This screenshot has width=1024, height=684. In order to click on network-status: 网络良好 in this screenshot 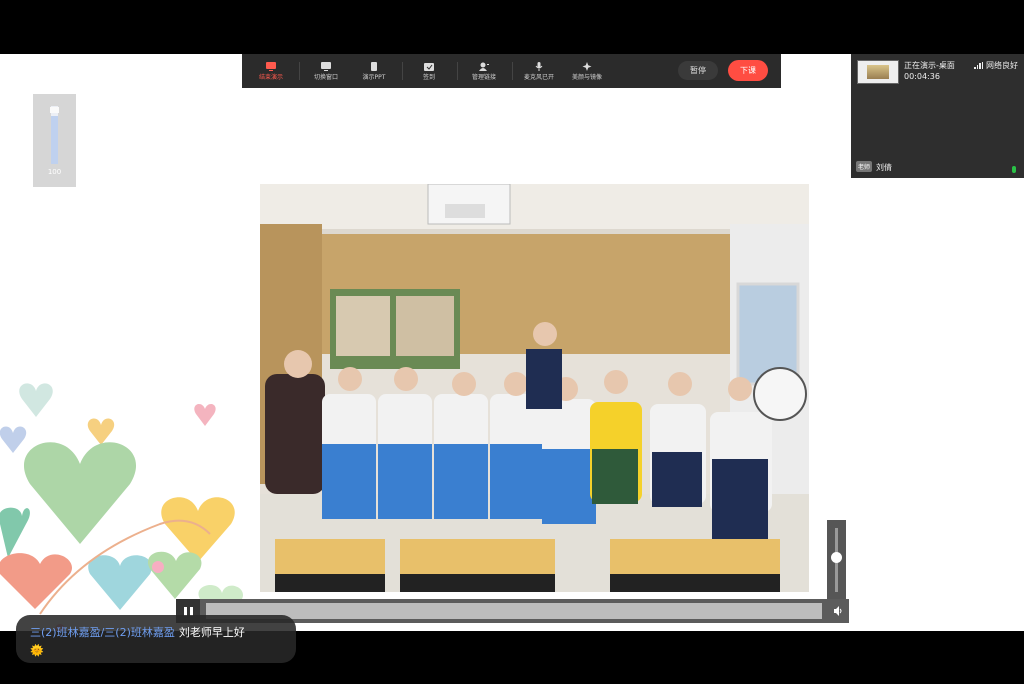, I will do `click(996, 65)`.